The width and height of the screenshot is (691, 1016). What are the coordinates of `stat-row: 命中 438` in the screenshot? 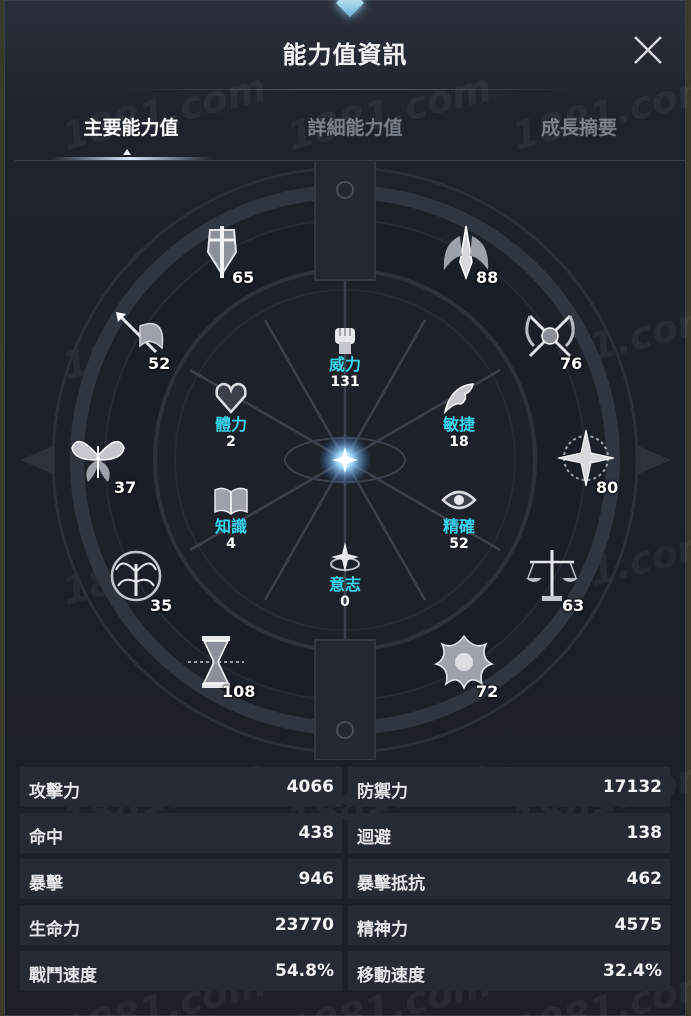 It's located at (181, 833).